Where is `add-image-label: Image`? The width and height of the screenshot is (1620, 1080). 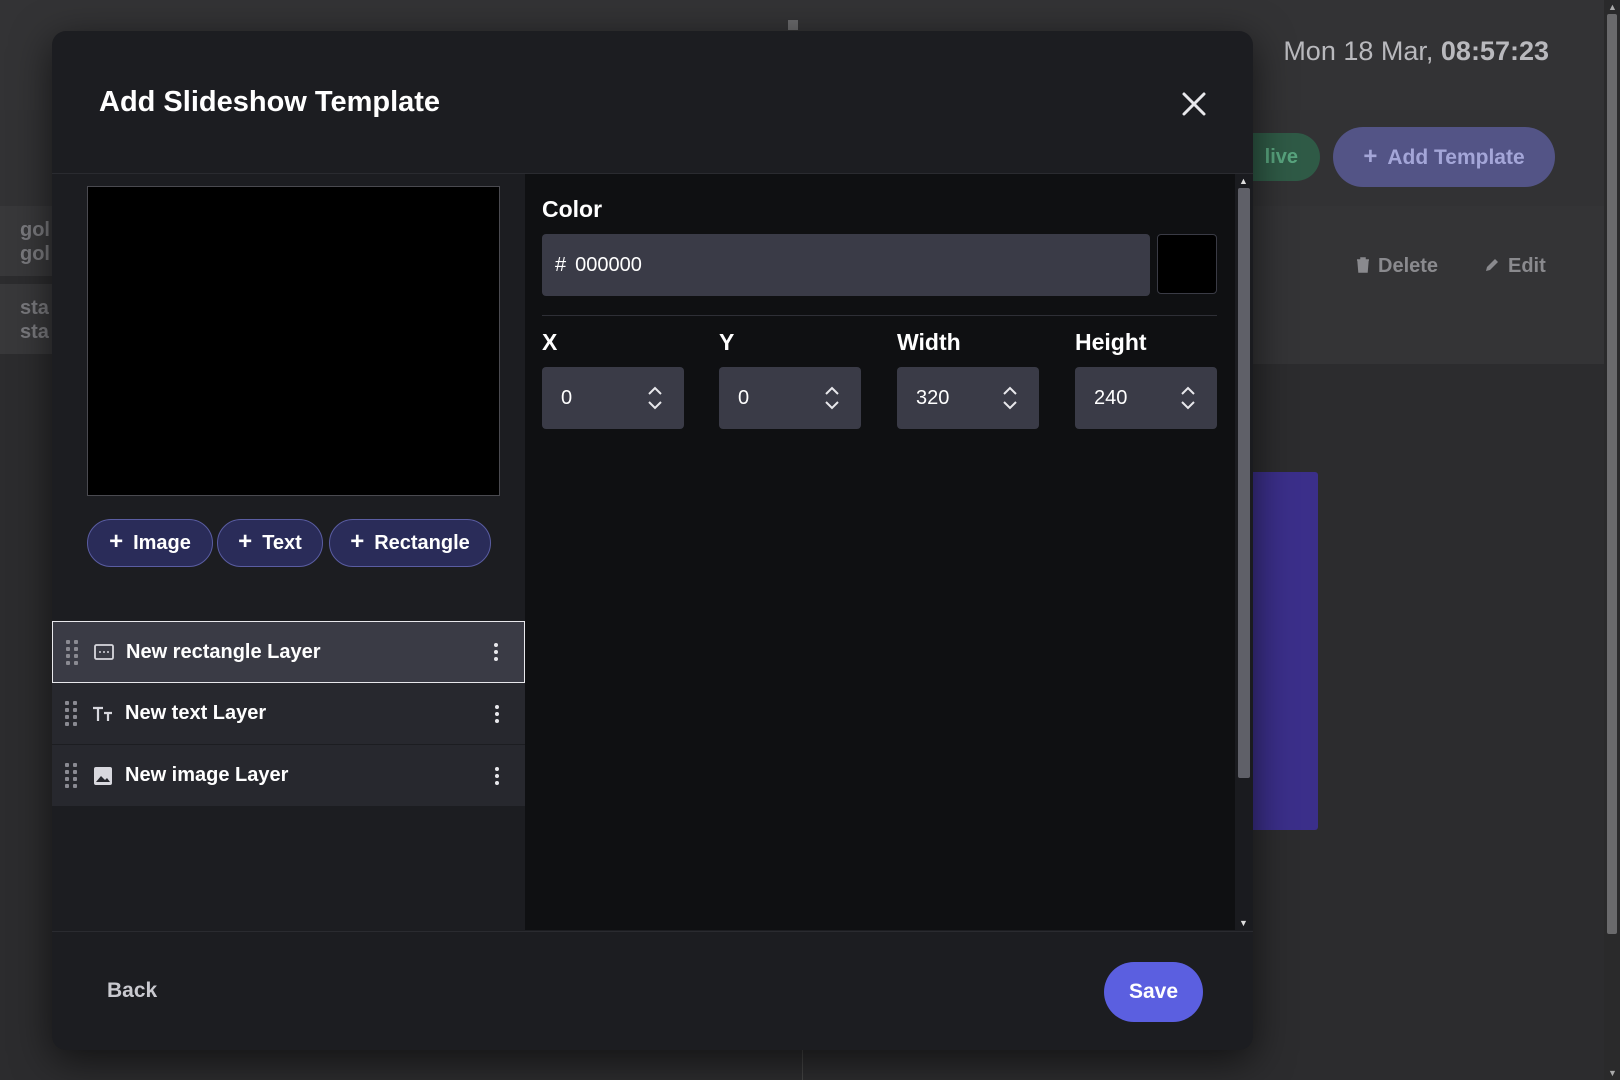
add-image-label: Image is located at coordinates (162, 542).